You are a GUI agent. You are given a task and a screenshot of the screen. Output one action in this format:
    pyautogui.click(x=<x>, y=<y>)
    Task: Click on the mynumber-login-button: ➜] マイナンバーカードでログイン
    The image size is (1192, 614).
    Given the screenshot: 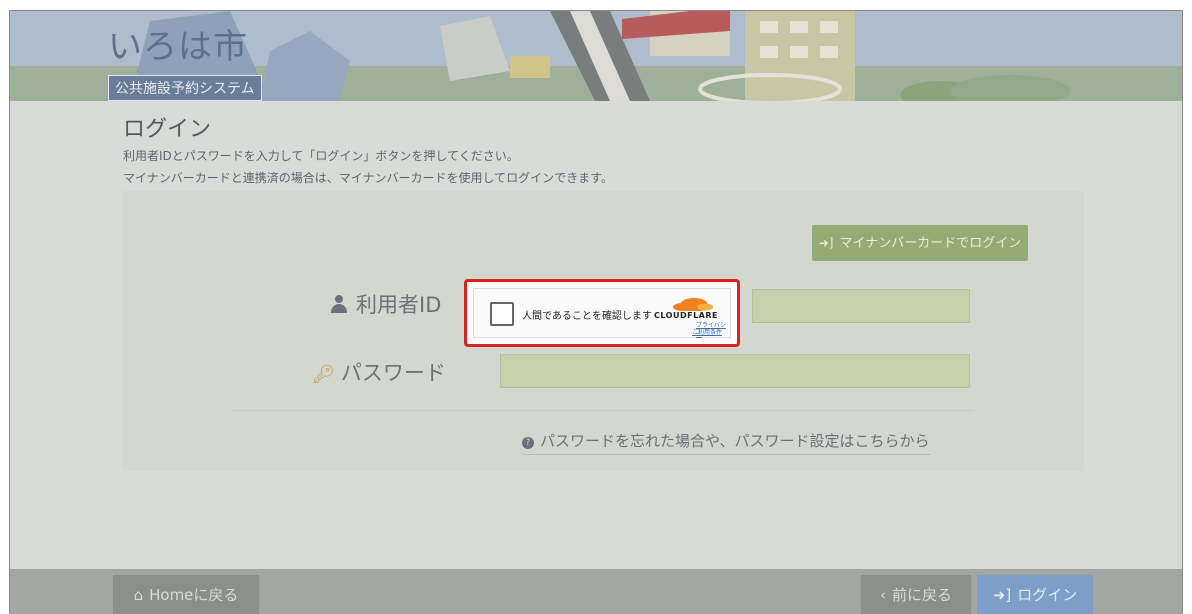 What is the action you would take?
    pyautogui.click(x=920, y=243)
    